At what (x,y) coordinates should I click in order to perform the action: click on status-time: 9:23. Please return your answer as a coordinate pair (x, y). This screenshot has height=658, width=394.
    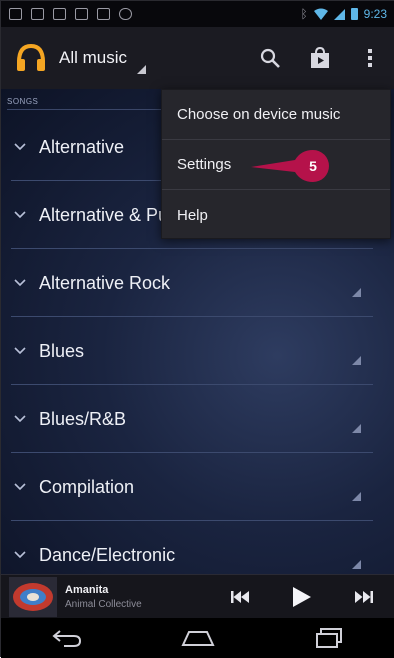
    Looking at the image, I should click on (375, 14).